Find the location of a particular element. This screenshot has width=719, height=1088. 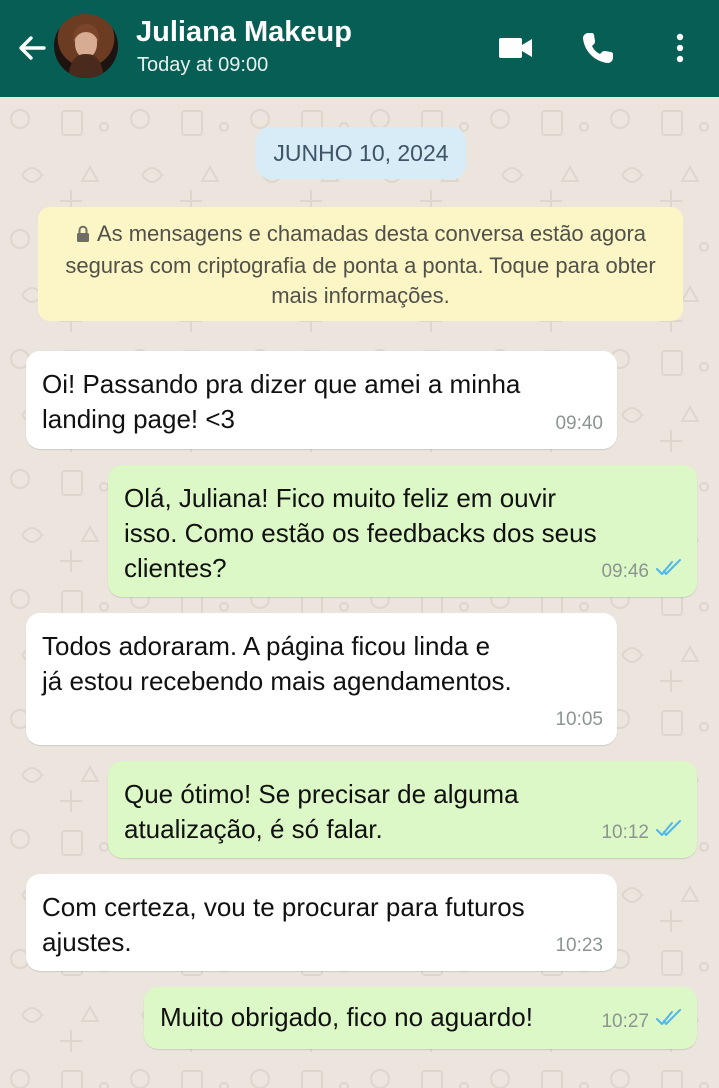

message-outgoing: Muito obrigado, fico no aguardo! 10:27 is located at coordinates (420, 1018).